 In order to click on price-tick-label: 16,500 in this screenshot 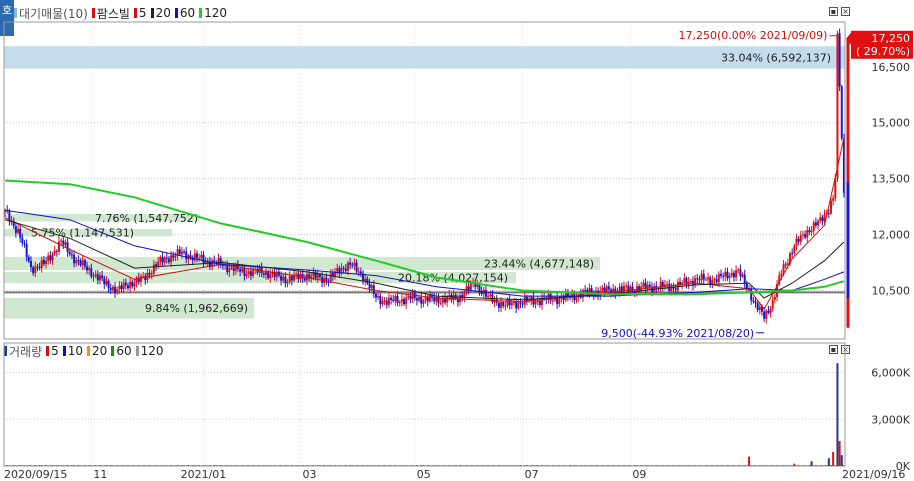, I will do `click(891, 67)`.